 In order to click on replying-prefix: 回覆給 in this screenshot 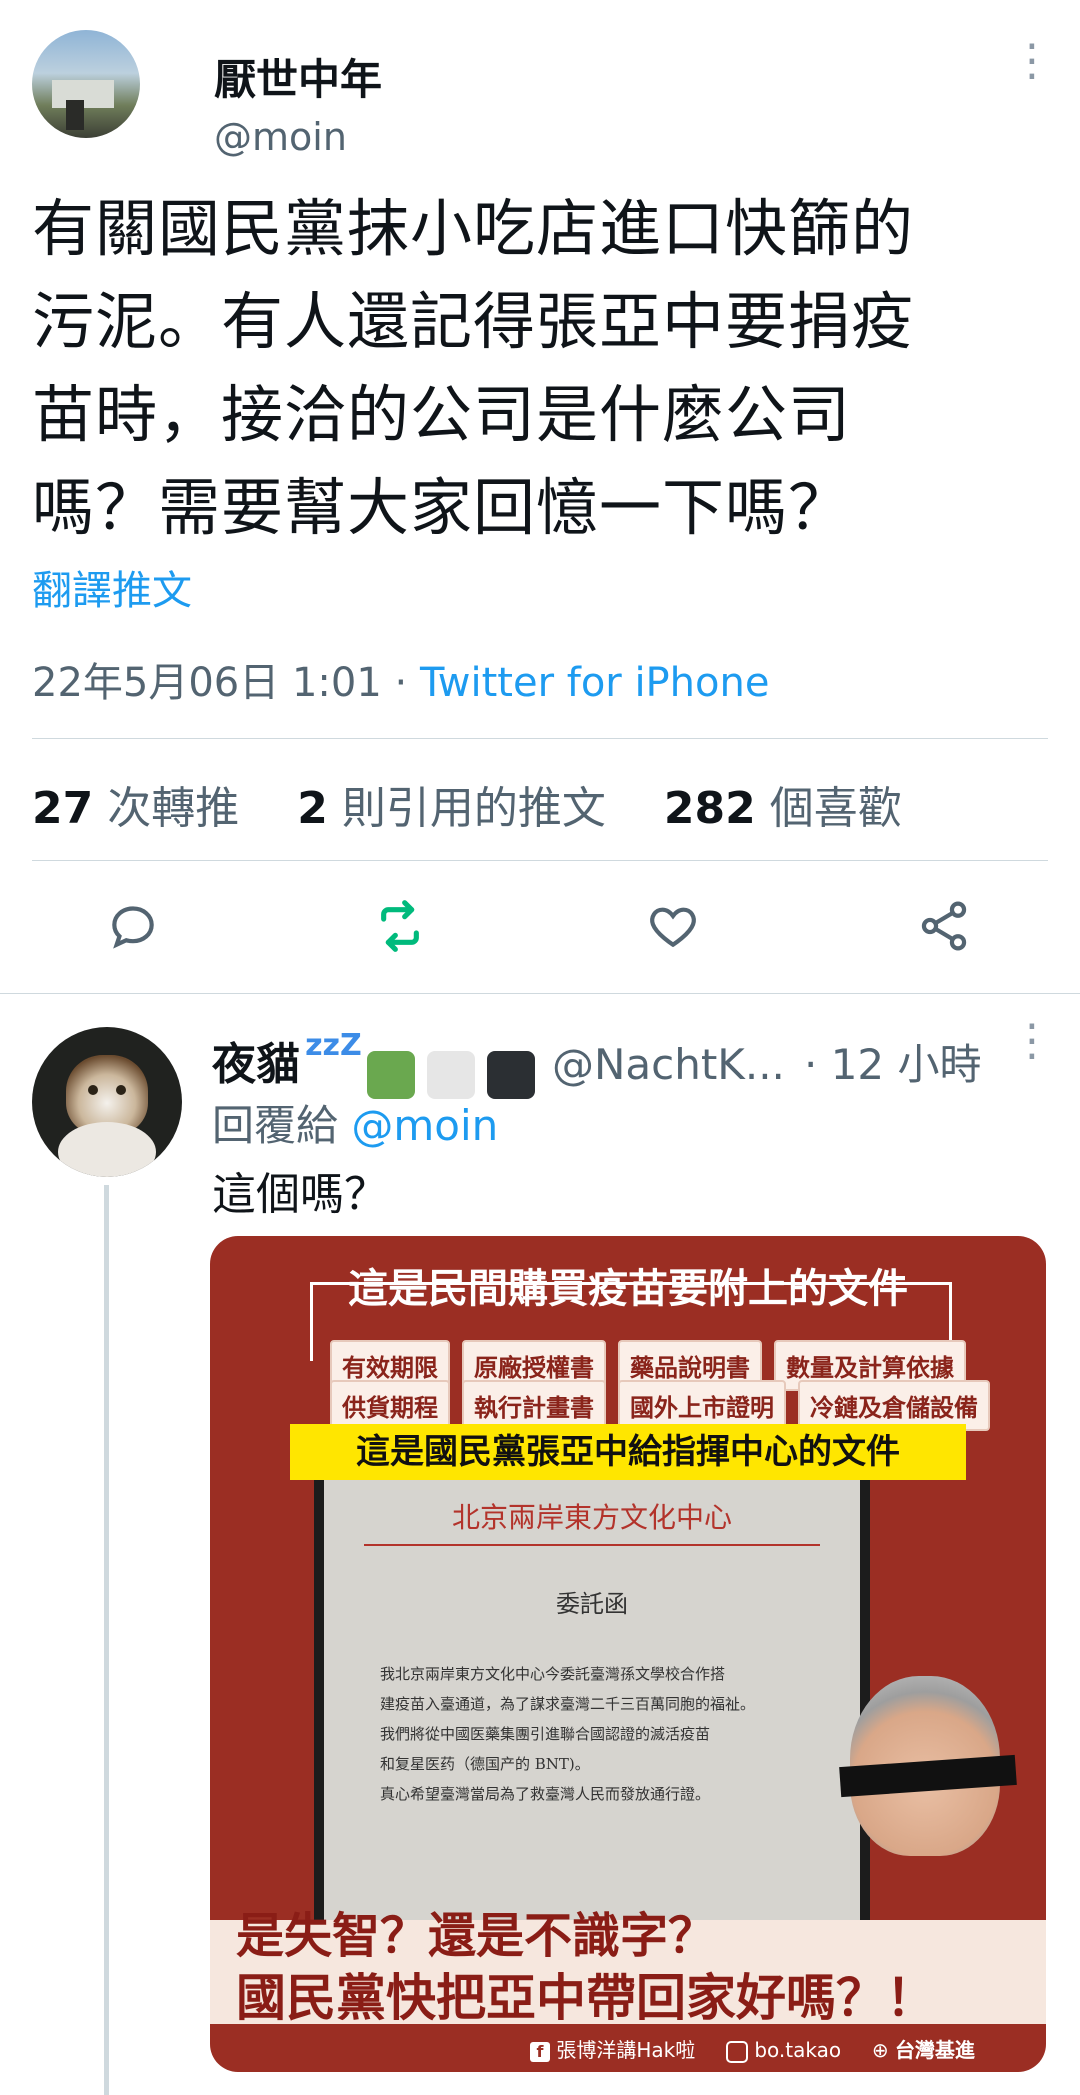, I will do `click(275, 1125)`.